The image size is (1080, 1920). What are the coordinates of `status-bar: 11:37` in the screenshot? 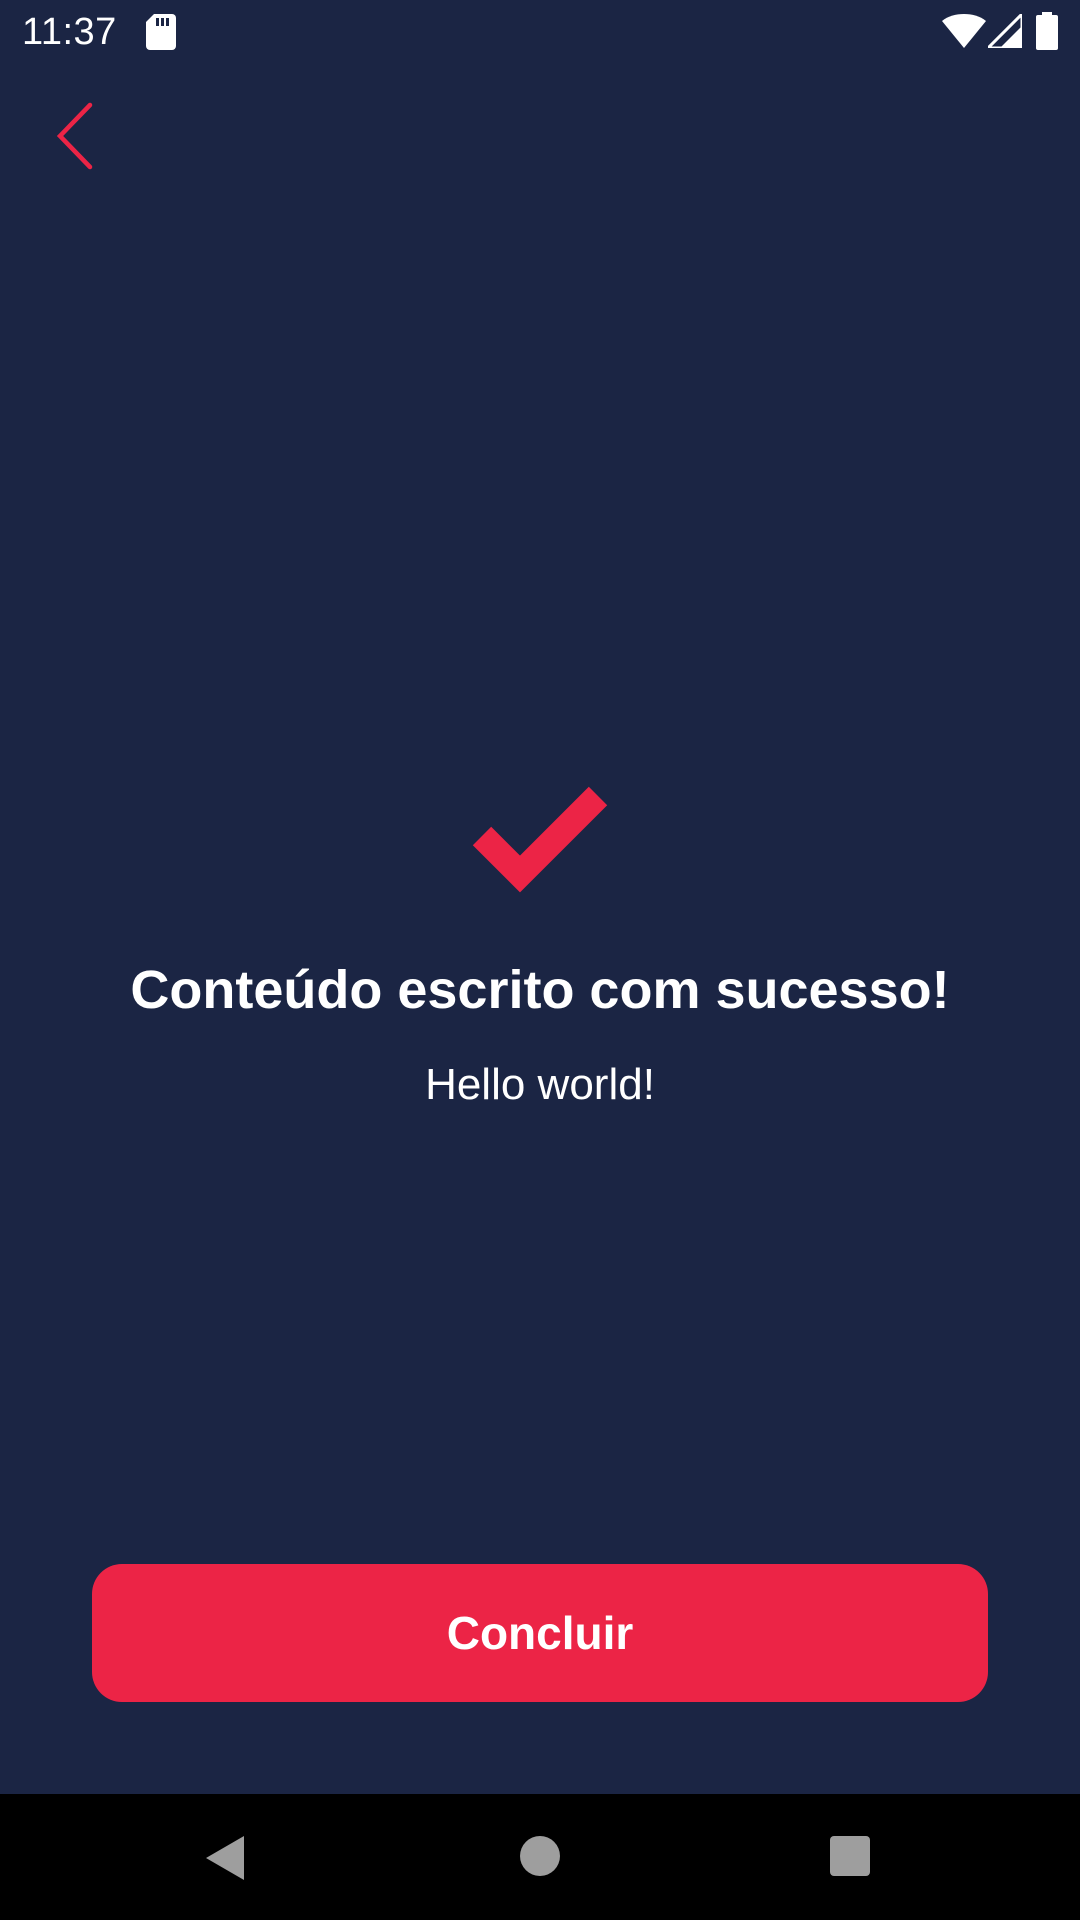 It's located at (540, 32).